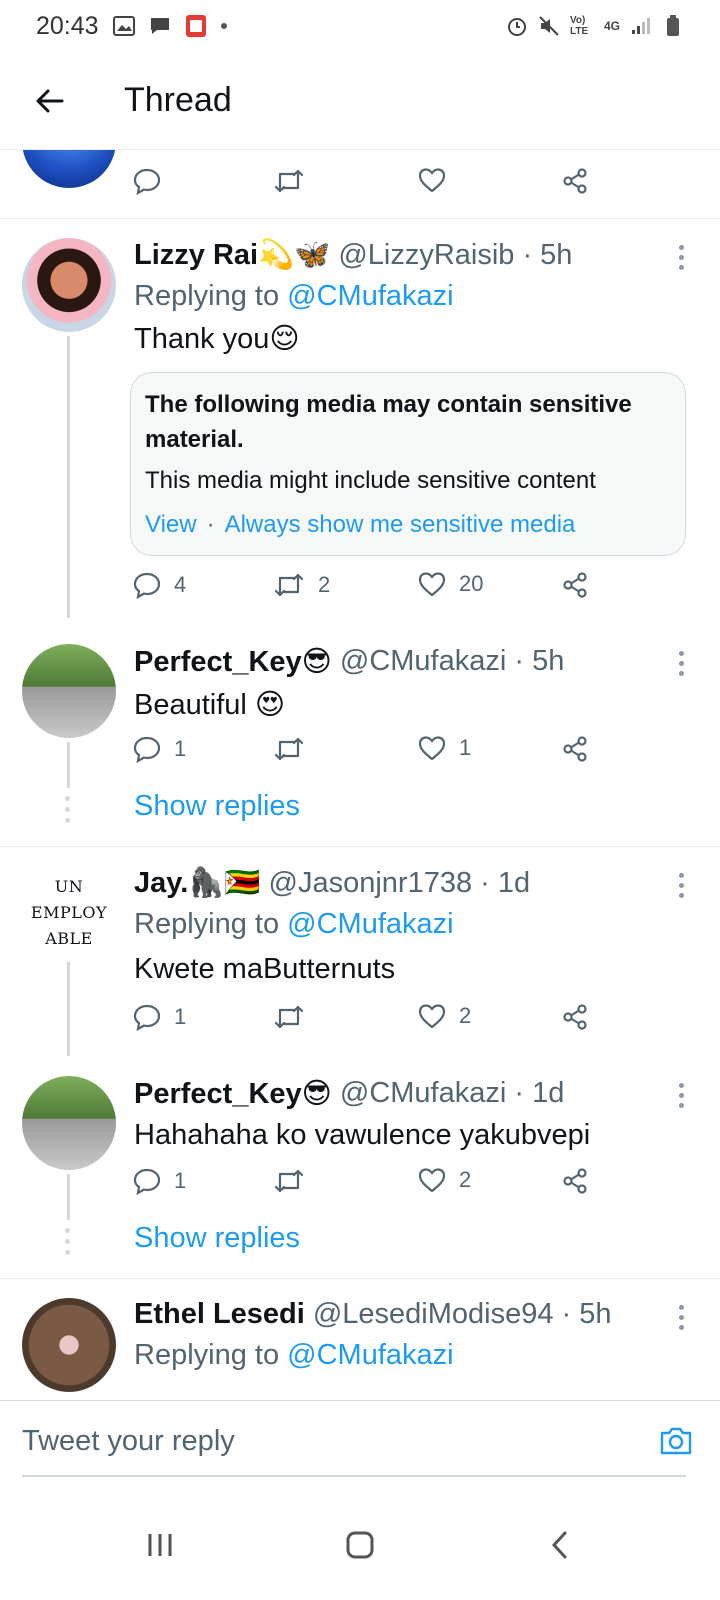 This screenshot has width=720, height=1600. What do you see at coordinates (301, 585) in the screenshot?
I see `retweet-button: 2` at bounding box center [301, 585].